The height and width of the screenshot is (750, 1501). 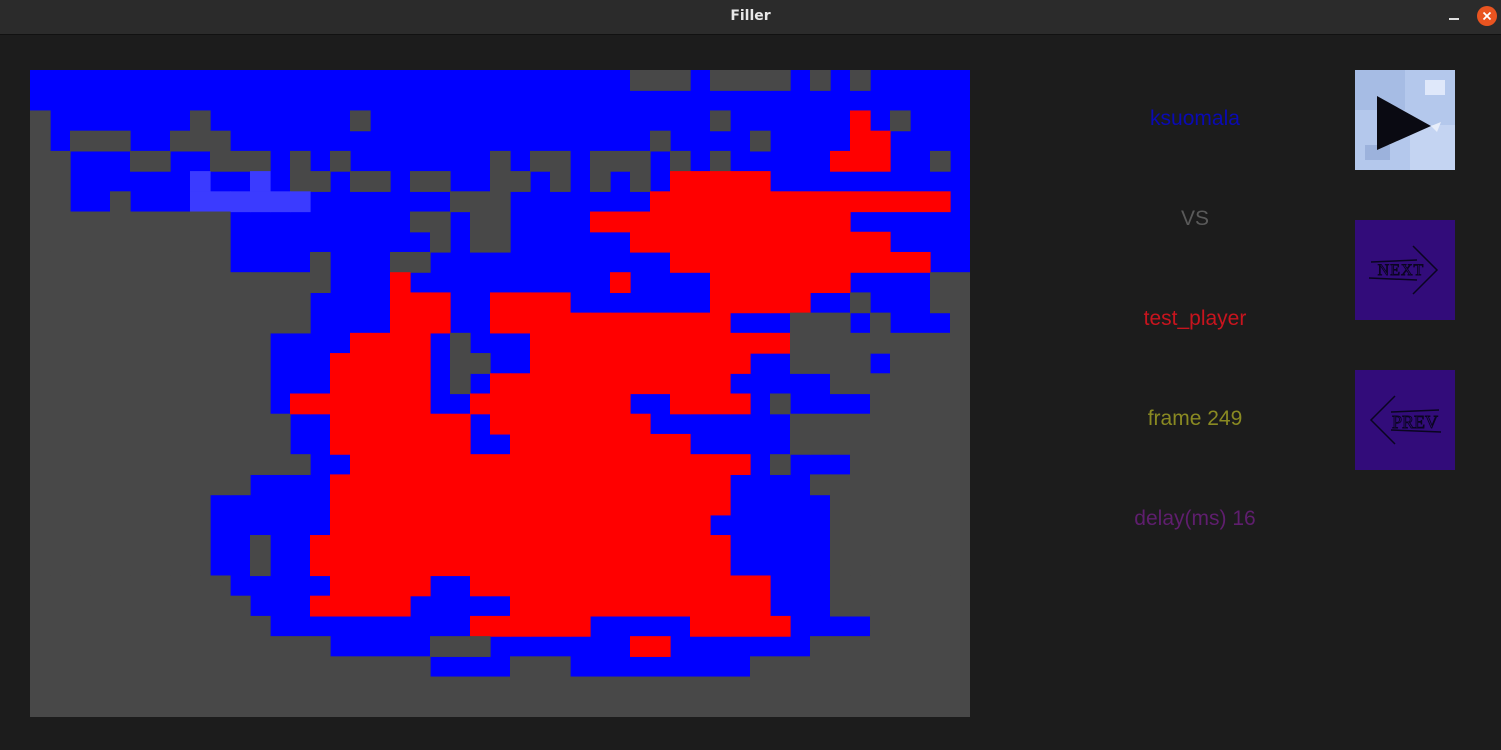 What do you see at coordinates (1487, 16) in the screenshot?
I see `close-button` at bounding box center [1487, 16].